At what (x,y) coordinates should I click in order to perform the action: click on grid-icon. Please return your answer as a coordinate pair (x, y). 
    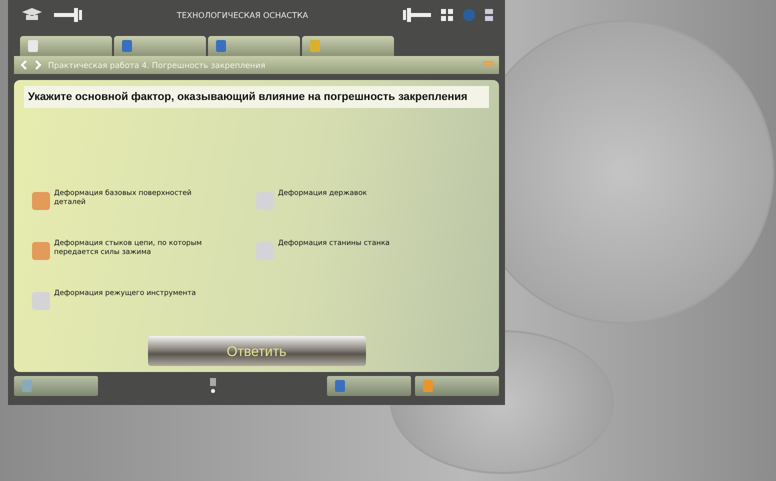
    Looking at the image, I should click on (447, 15).